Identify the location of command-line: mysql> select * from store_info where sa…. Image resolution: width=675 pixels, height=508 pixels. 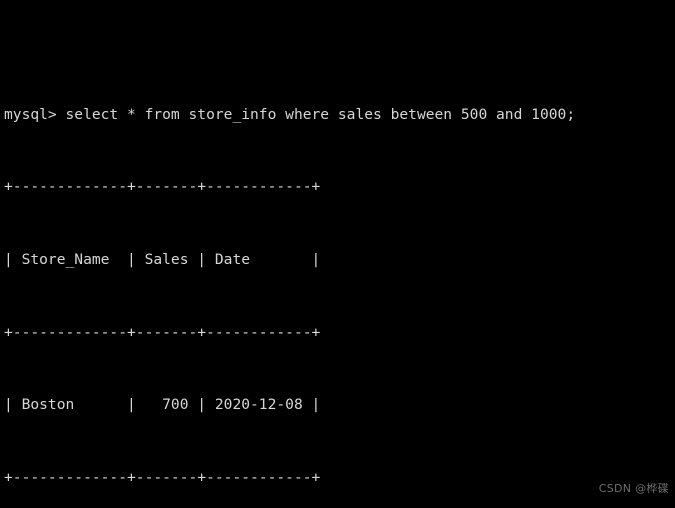
(290, 114).